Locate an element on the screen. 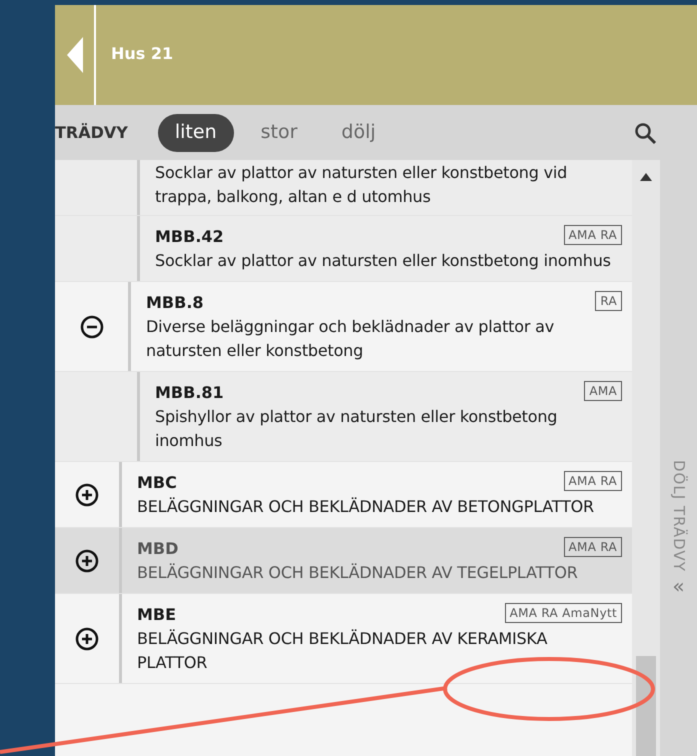 The height and width of the screenshot is (756, 697). tree-row: MBB.42 AMA RA Socklar av plattor av natursten eller konstbetong inomhus is located at coordinates (343, 249).